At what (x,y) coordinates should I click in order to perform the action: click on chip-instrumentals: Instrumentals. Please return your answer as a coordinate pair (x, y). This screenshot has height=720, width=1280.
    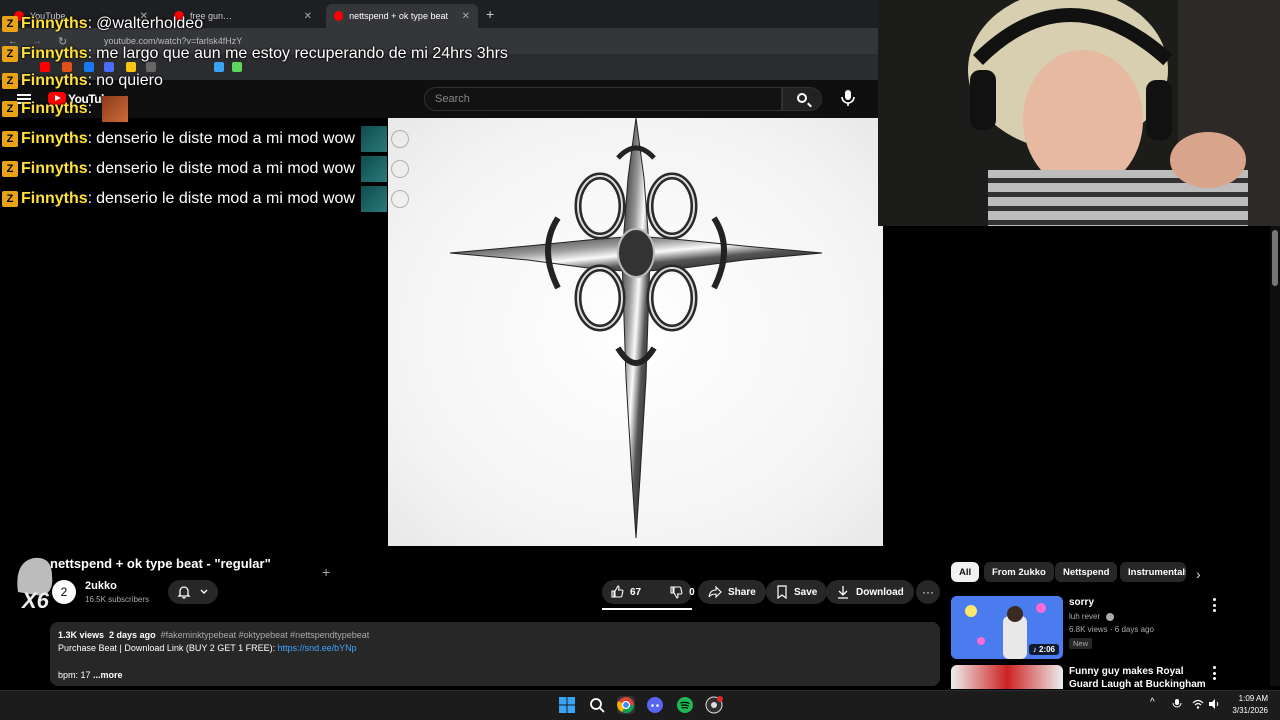
    Looking at the image, I should click on (1153, 572).